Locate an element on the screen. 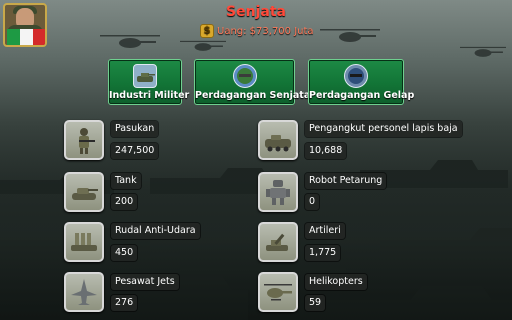  italy-flag-red is located at coordinates (39, 37).